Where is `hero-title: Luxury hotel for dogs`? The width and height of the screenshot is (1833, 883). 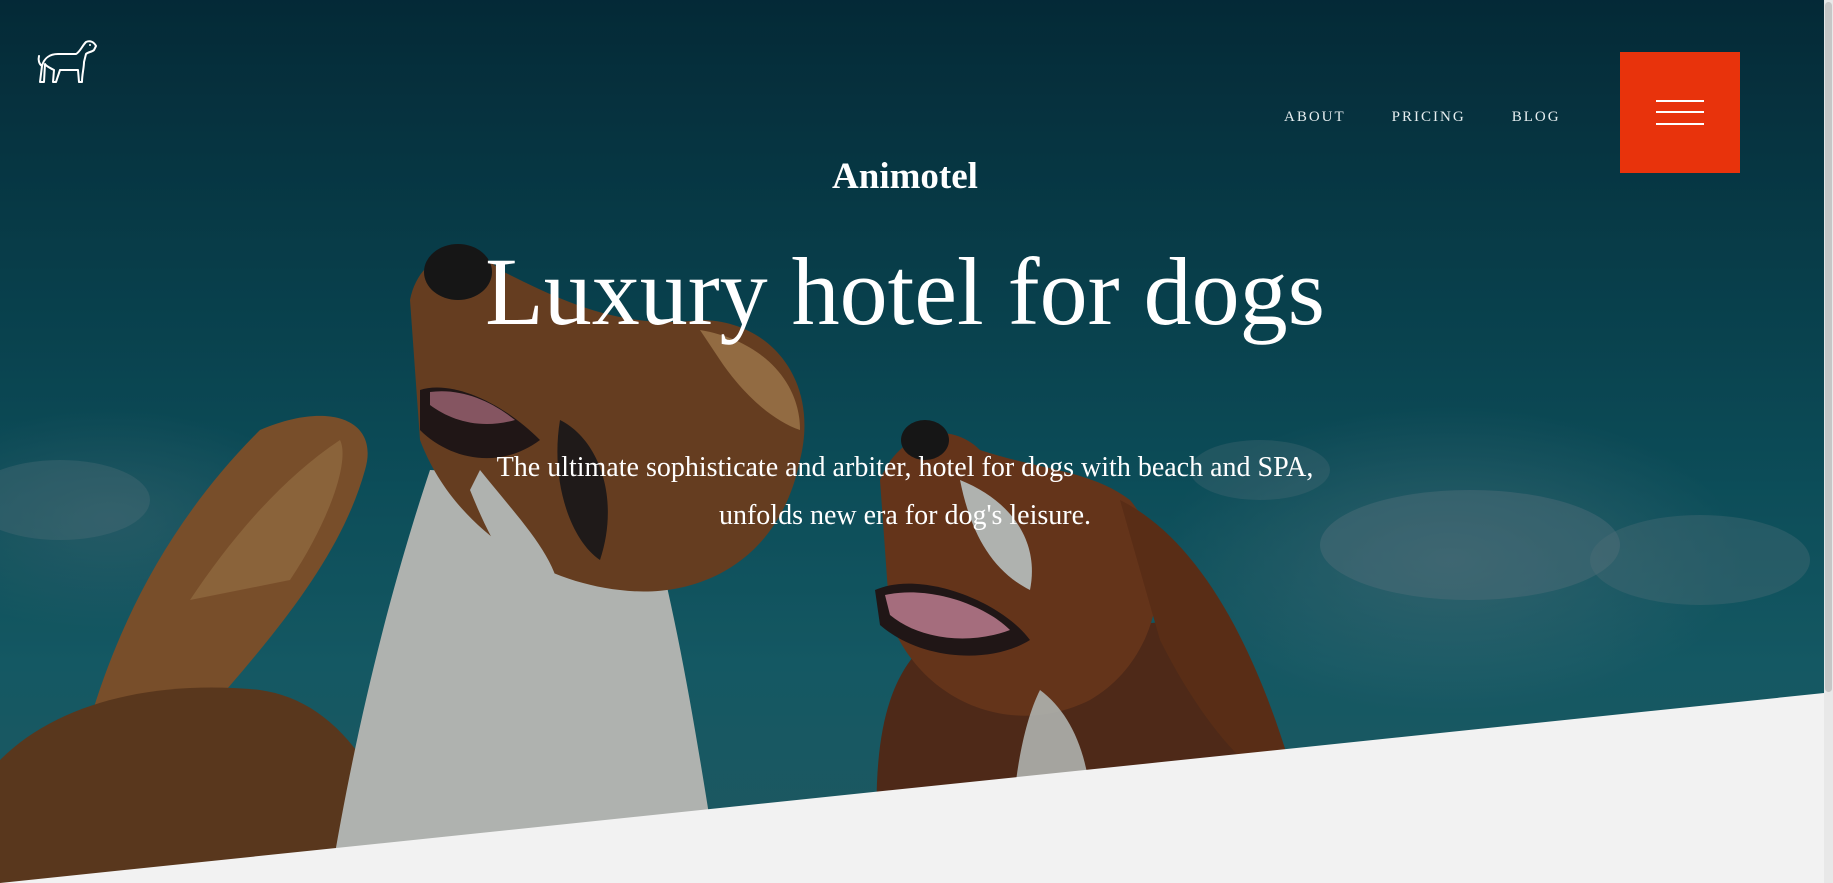 hero-title: Luxury hotel for dogs is located at coordinates (905, 291).